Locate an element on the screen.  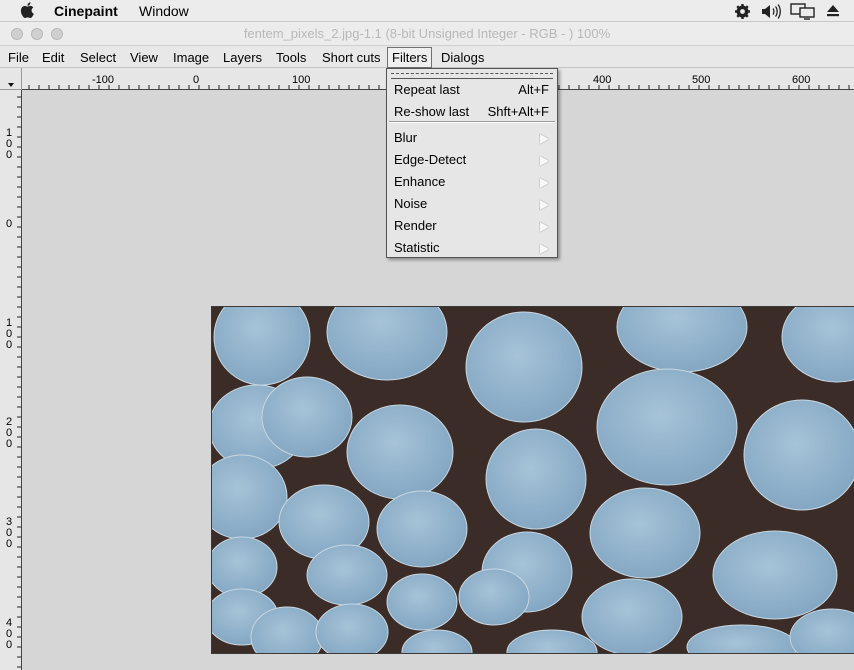
menu-filters: Filters is located at coordinates (410, 57).